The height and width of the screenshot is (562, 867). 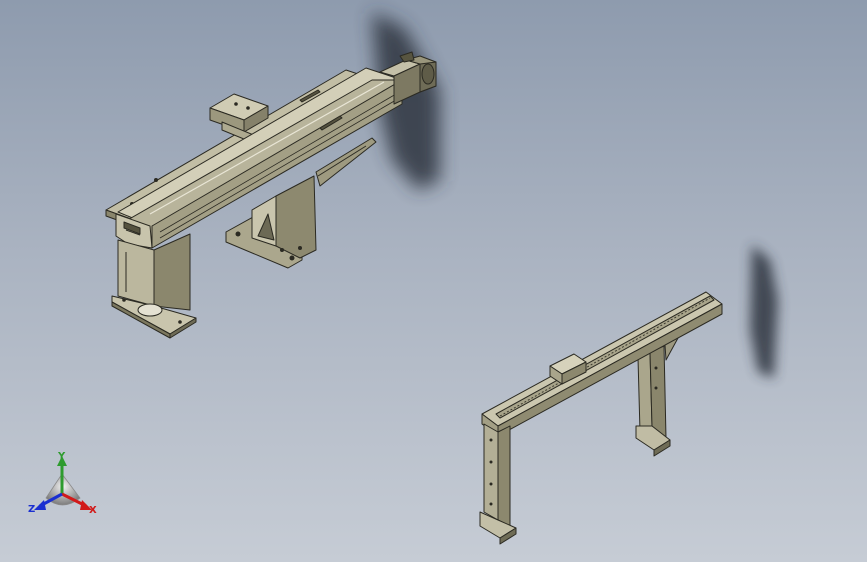 I want to click on front-support-leg, so click(x=154, y=286).